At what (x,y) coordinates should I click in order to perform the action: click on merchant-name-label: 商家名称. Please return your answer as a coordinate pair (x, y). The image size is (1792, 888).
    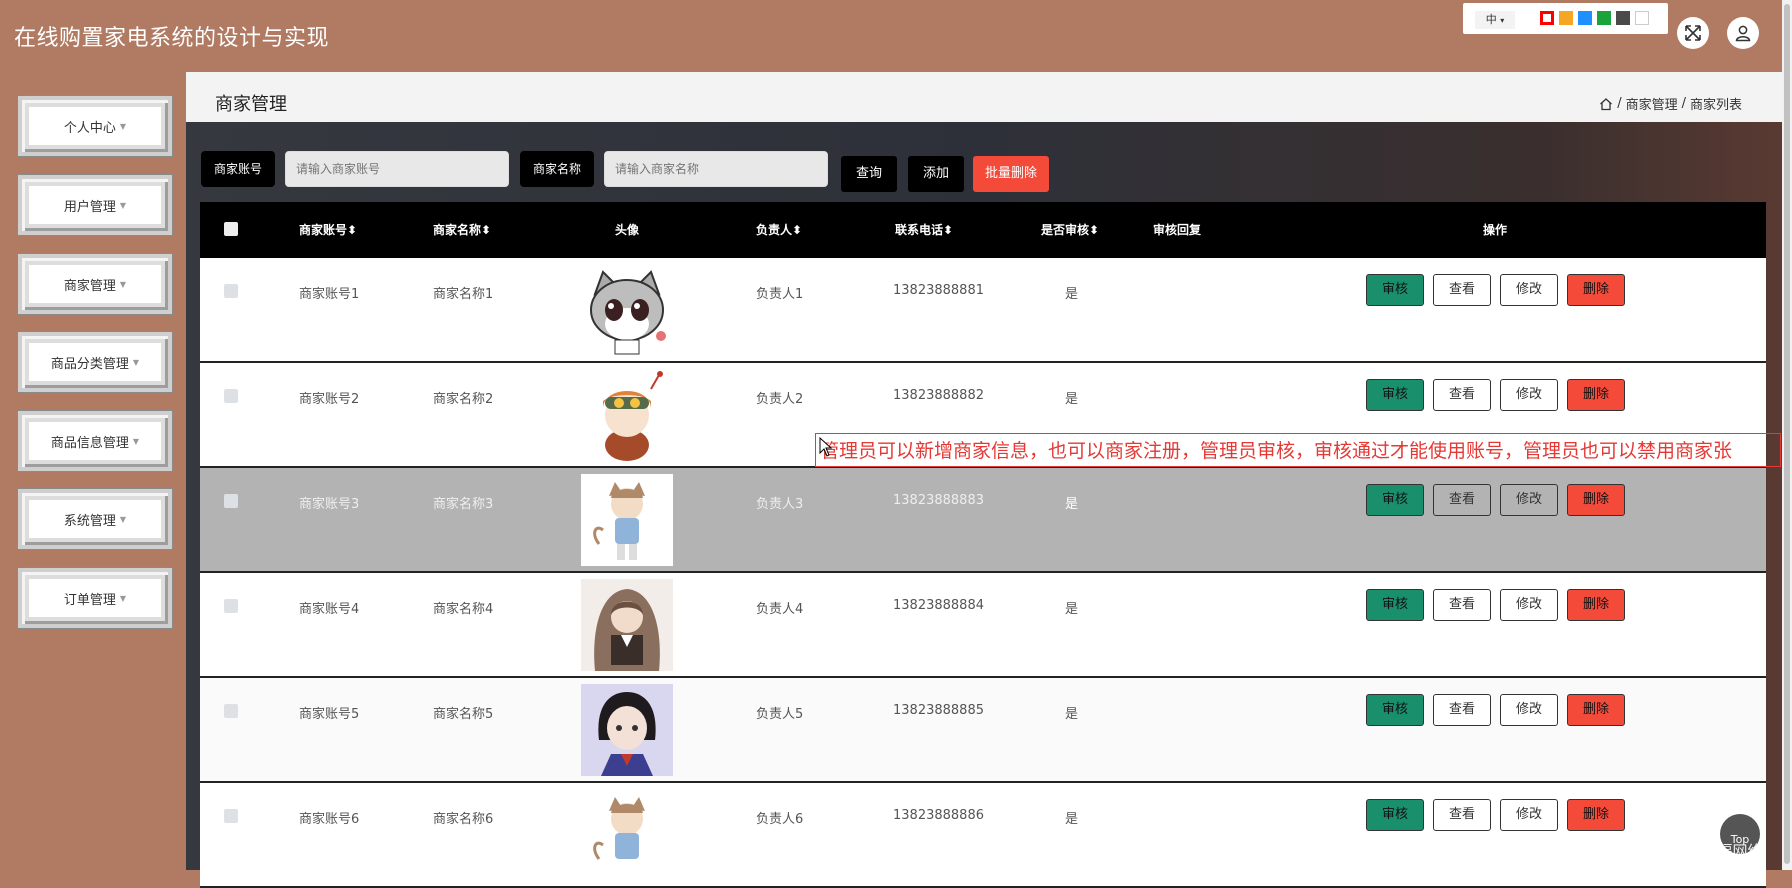
    Looking at the image, I should click on (557, 169).